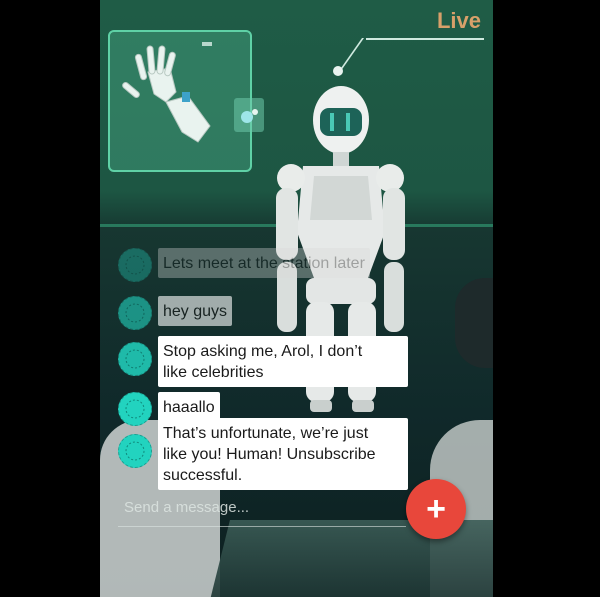 This screenshot has width=600, height=597. Describe the element at coordinates (264, 263) in the screenshot. I see `message-text: Lets meet at the station later` at that location.